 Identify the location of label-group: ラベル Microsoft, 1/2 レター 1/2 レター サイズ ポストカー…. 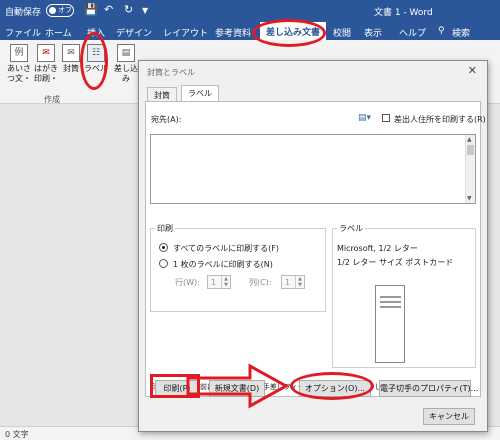
(404, 295).